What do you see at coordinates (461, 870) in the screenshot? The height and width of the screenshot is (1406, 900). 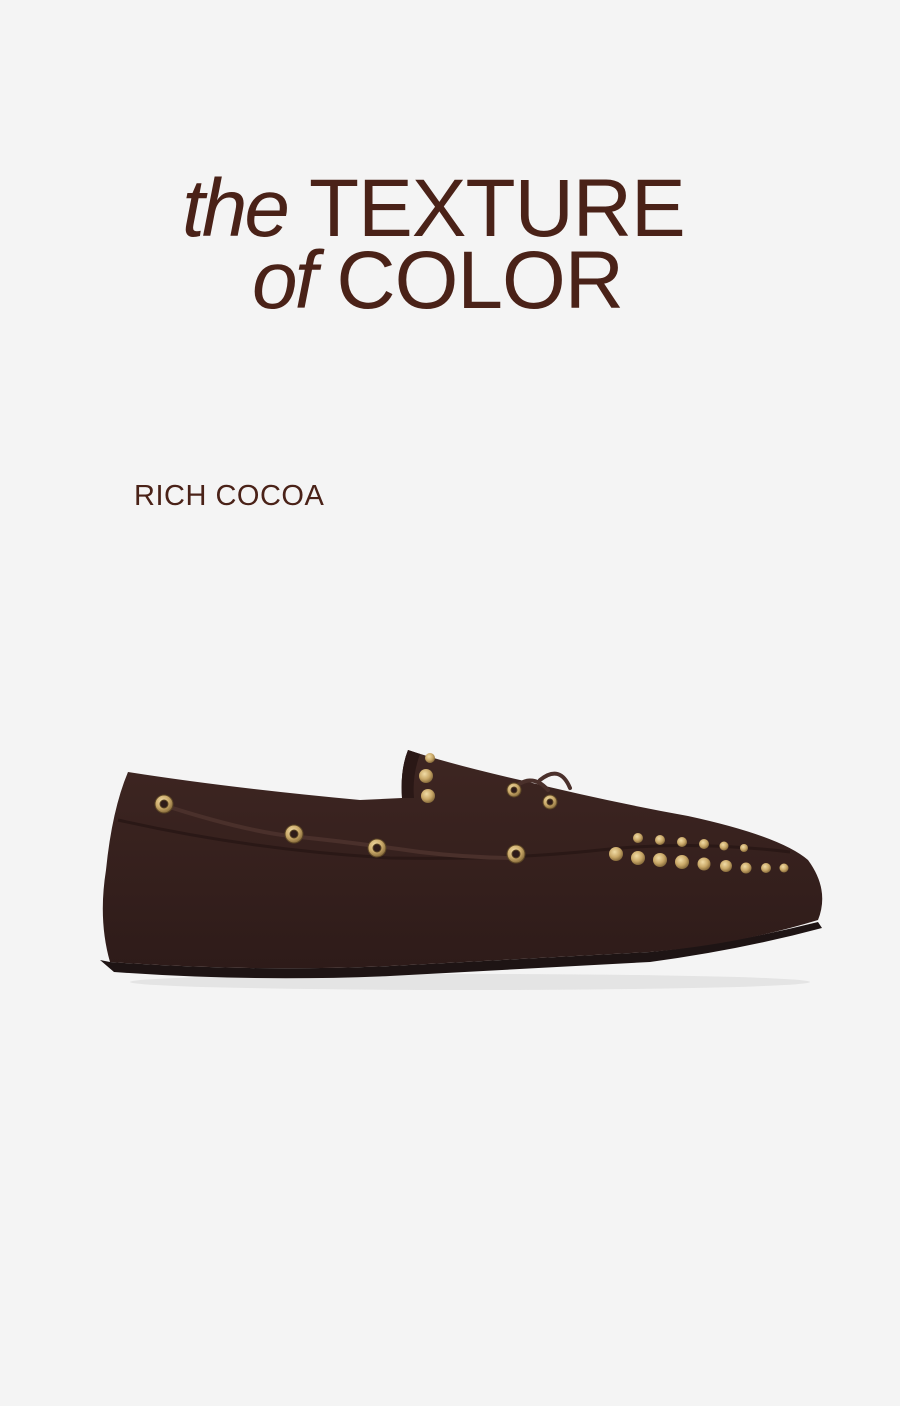 I see `loafer-shoe-image` at bounding box center [461, 870].